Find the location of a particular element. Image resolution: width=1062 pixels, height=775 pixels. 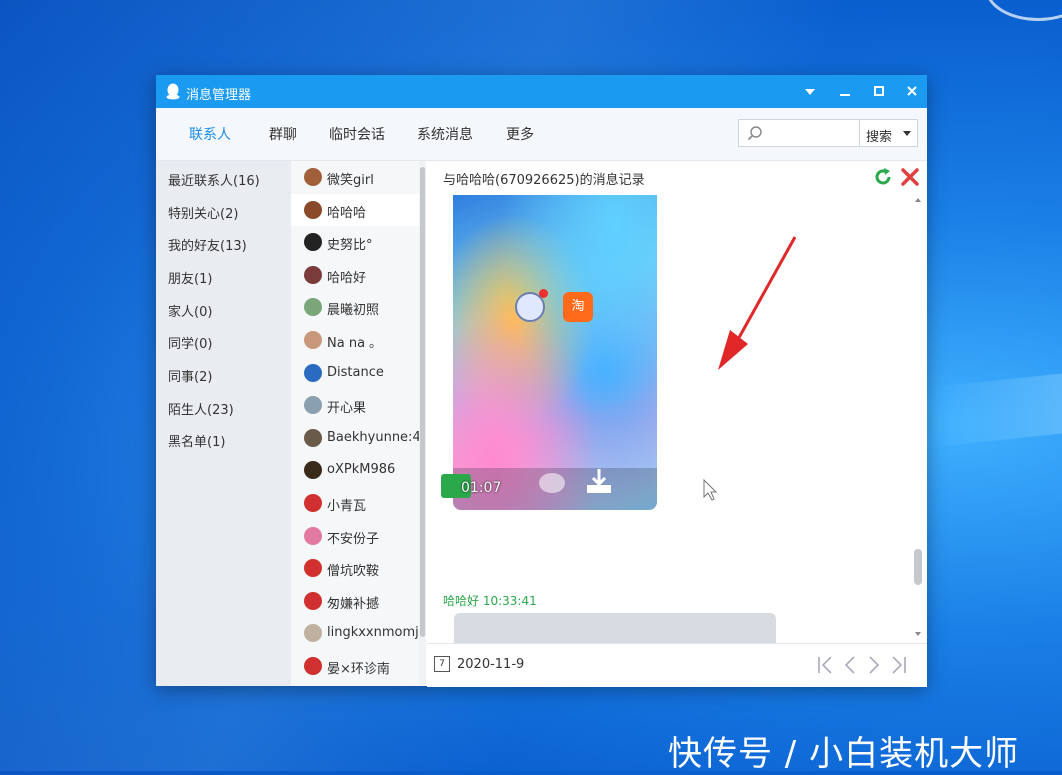

mouse-cursor-icon is located at coordinates (710, 489).